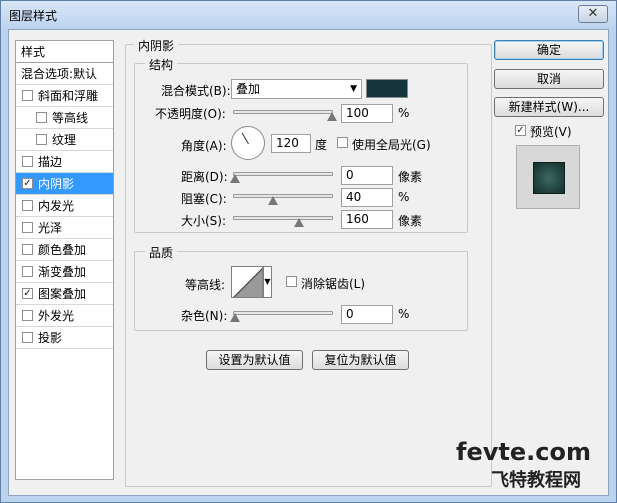 This screenshot has width=617, height=503. Describe the element at coordinates (410, 221) in the screenshot. I see `size-unit: 像素` at that location.